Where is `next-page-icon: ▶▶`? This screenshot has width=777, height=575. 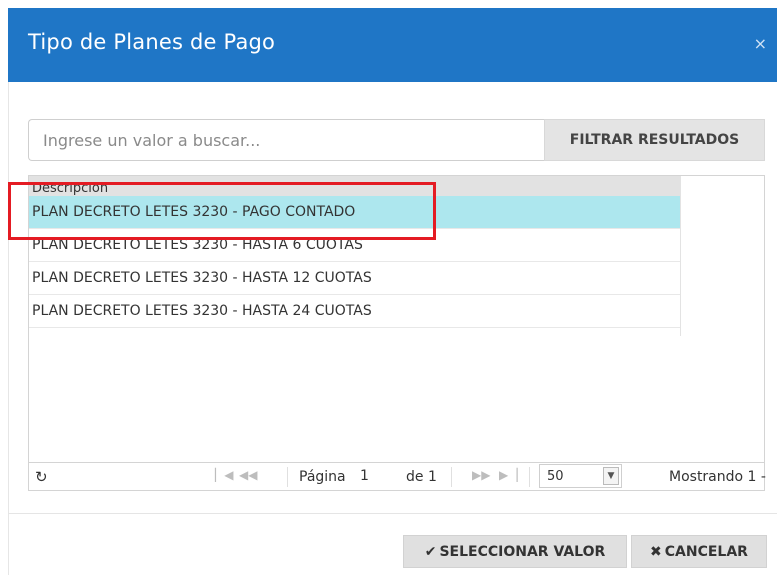 next-page-icon: ▶▶ is located at coordinates (481, 475).